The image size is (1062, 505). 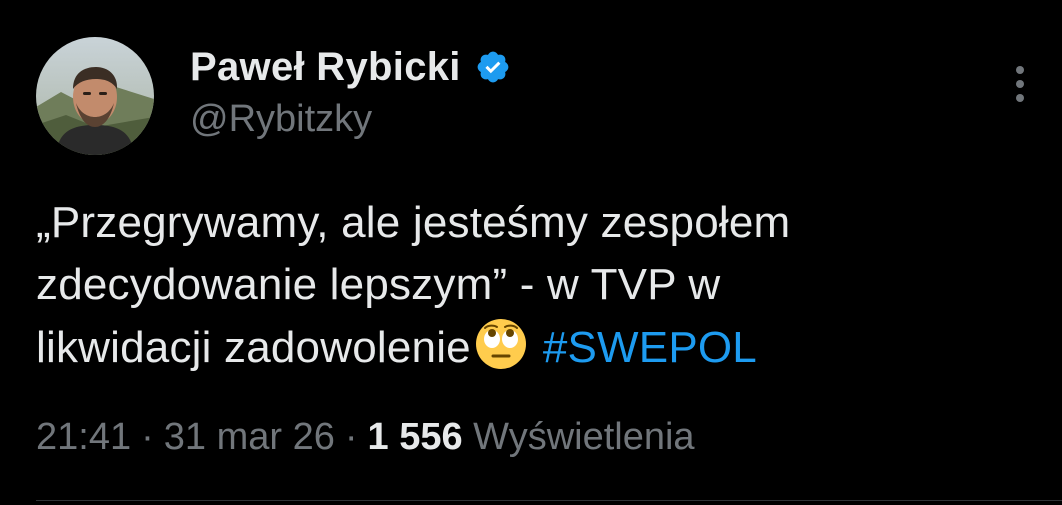 I want to click on tweet-text-line-3-text: likwidacji zadowolenie, so click(x=253, y=347).